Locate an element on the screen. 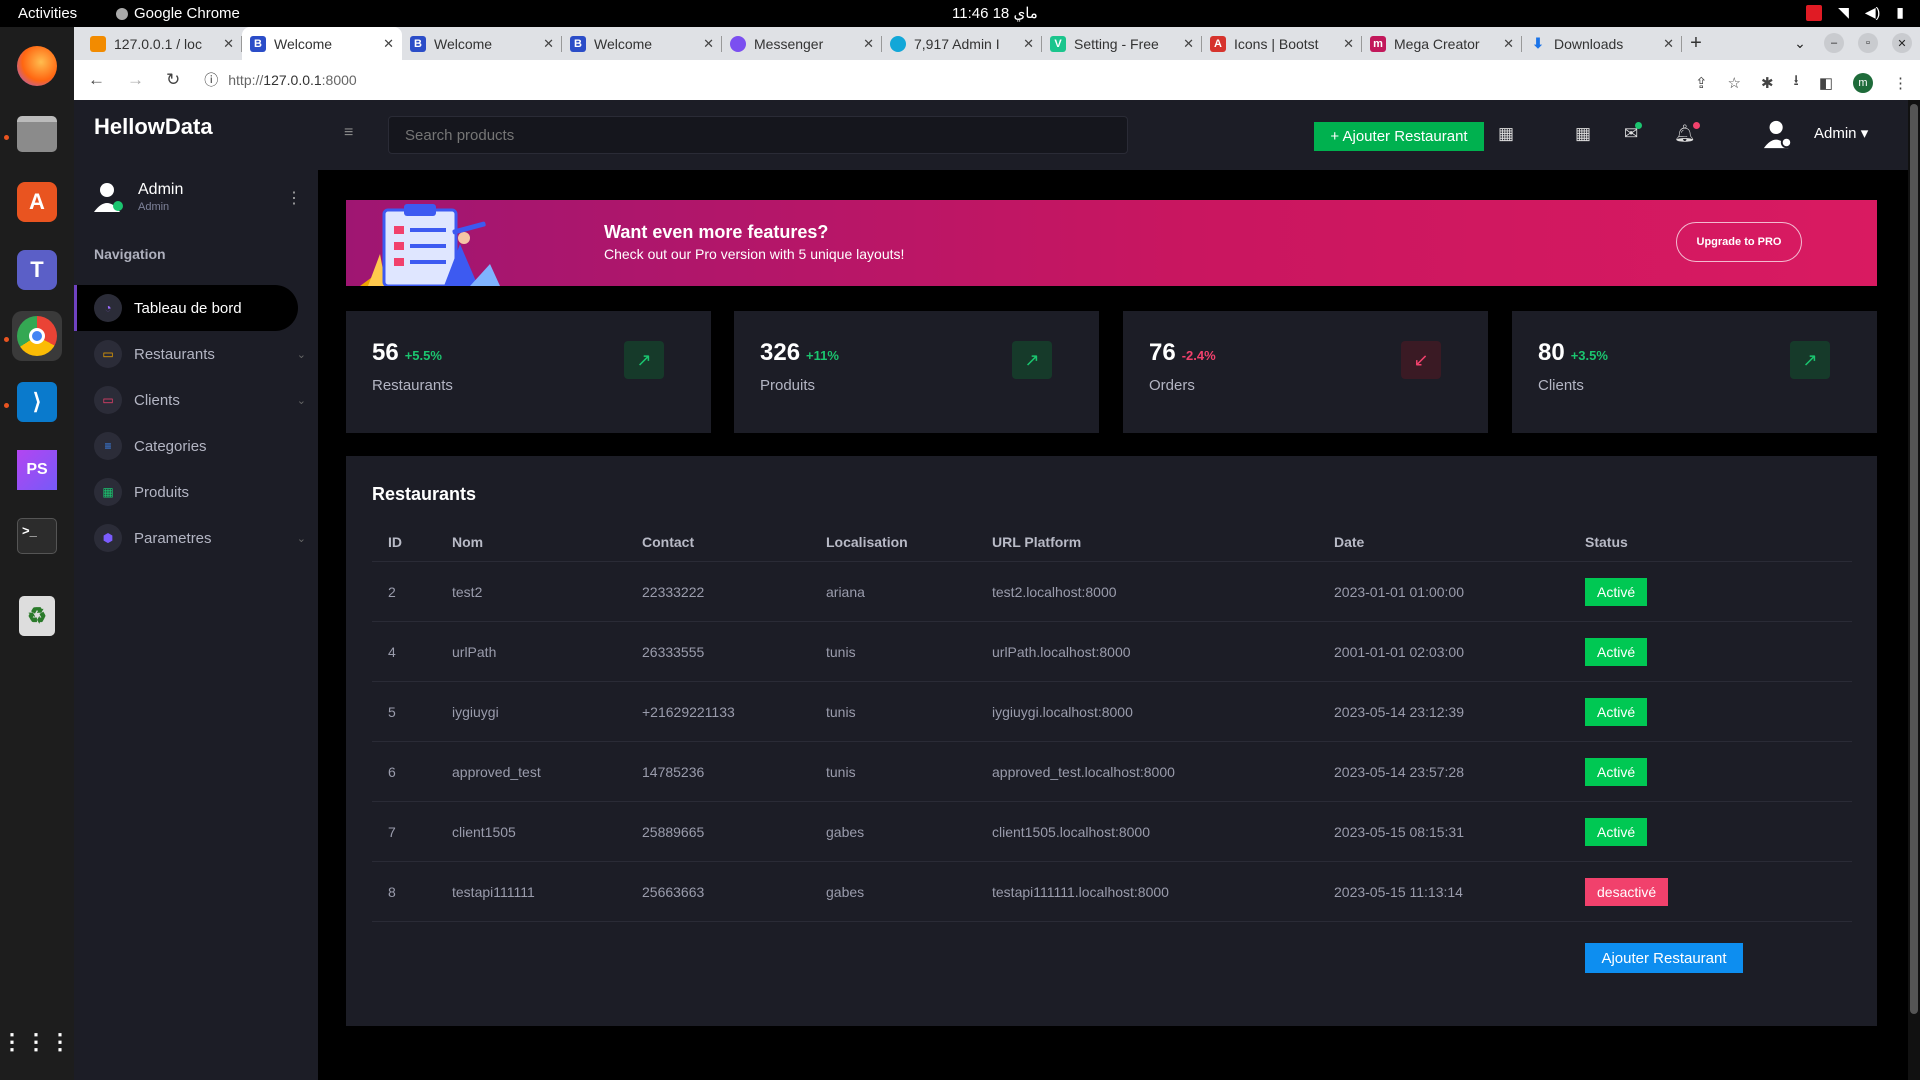 This screenshot has width=1920, height=1080. new-tab-button: + is located at coordinates (1696, 43).